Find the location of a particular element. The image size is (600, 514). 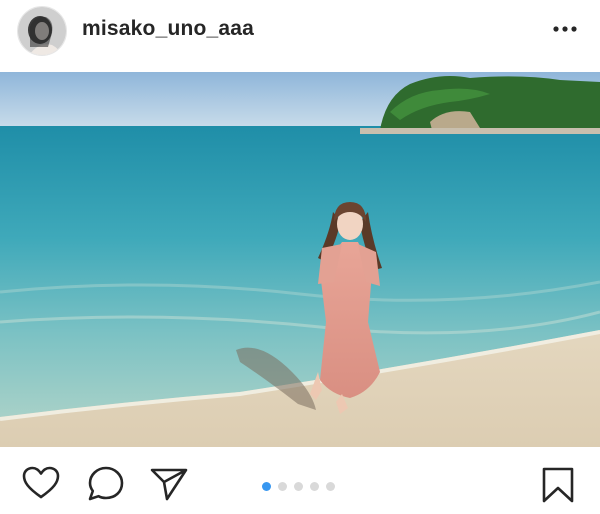

avatar-image is located at coordinates (42, 31).